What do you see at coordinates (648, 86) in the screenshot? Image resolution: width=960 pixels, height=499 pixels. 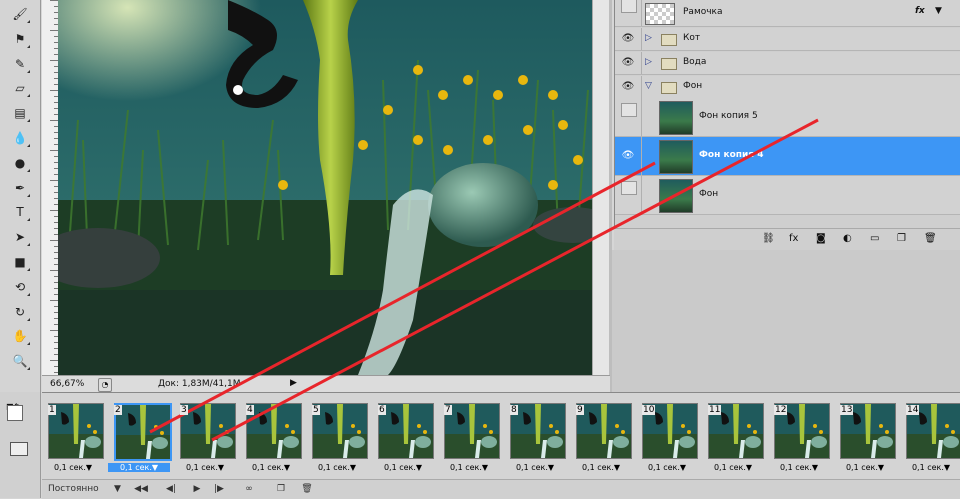 I see `expand-triangle-icon: ▽` at bounding box center [648, 86].